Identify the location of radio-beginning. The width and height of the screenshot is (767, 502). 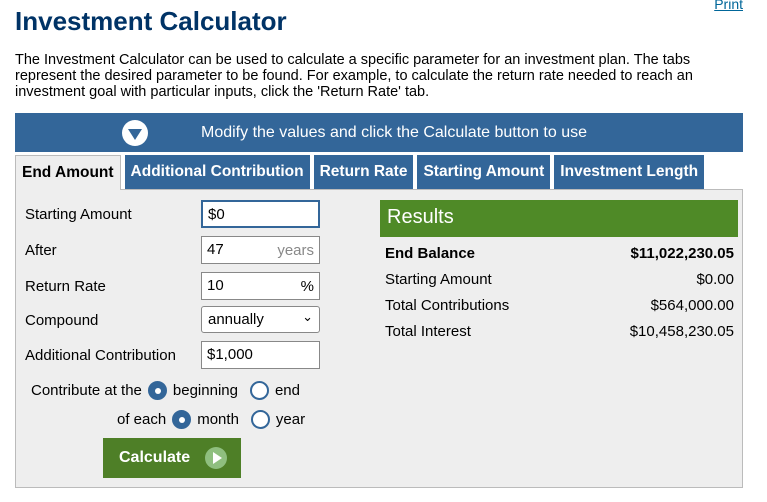
(157, 390).